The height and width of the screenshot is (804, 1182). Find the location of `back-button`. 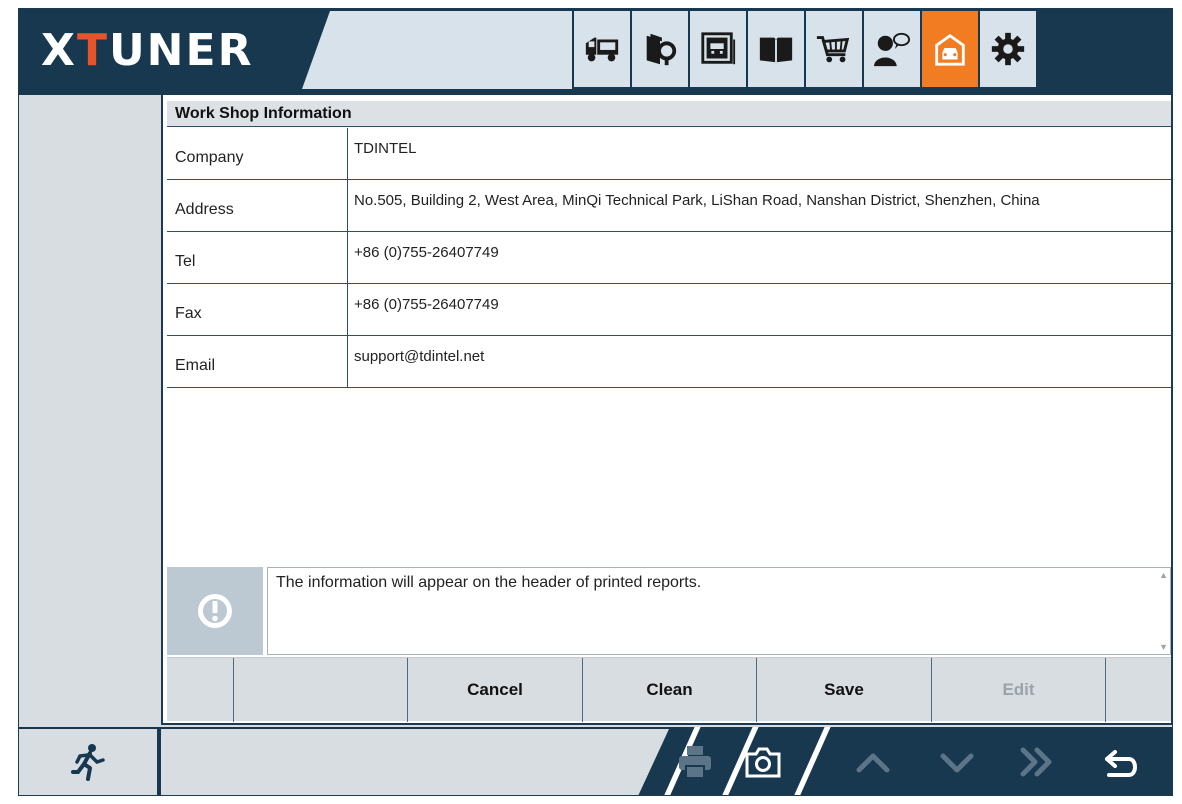

back-button is located at coordinates (1121, 762).